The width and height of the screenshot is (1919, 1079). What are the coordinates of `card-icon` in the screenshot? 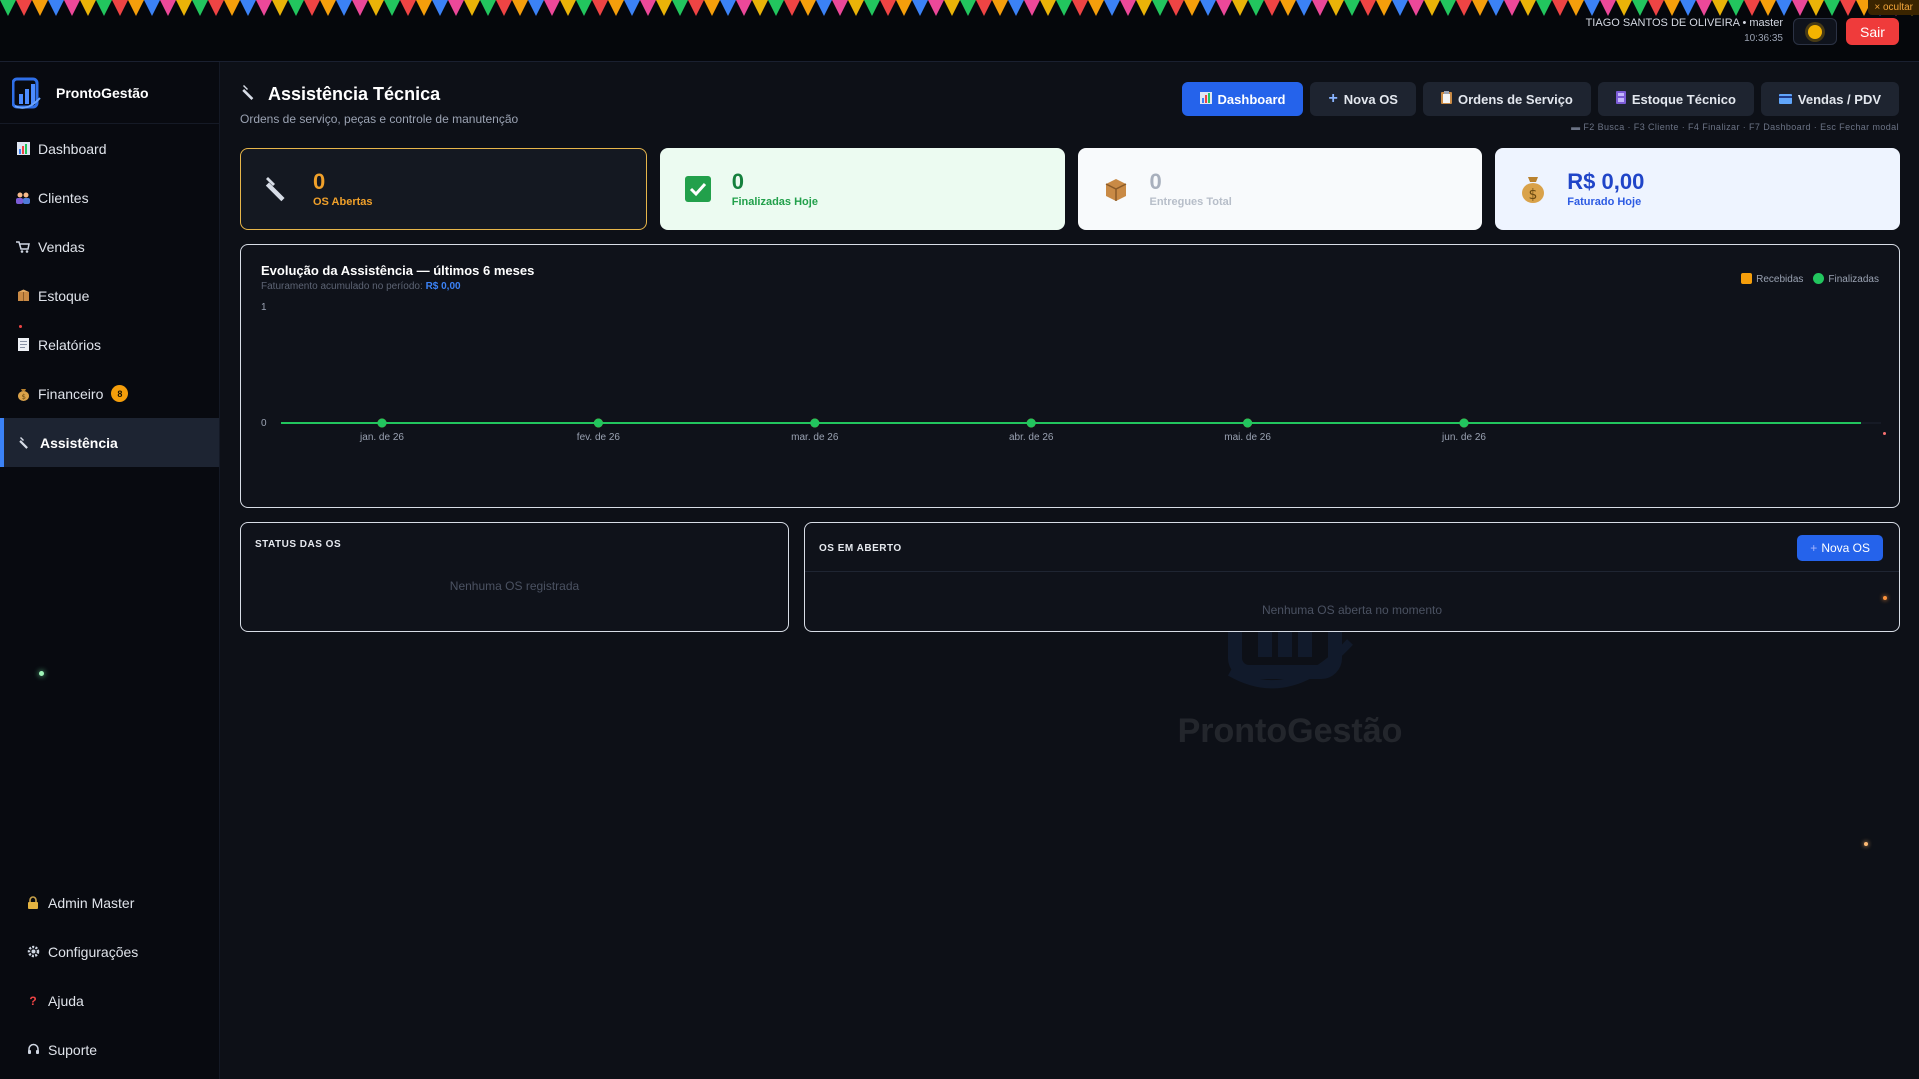 It's located at (1785, 99).